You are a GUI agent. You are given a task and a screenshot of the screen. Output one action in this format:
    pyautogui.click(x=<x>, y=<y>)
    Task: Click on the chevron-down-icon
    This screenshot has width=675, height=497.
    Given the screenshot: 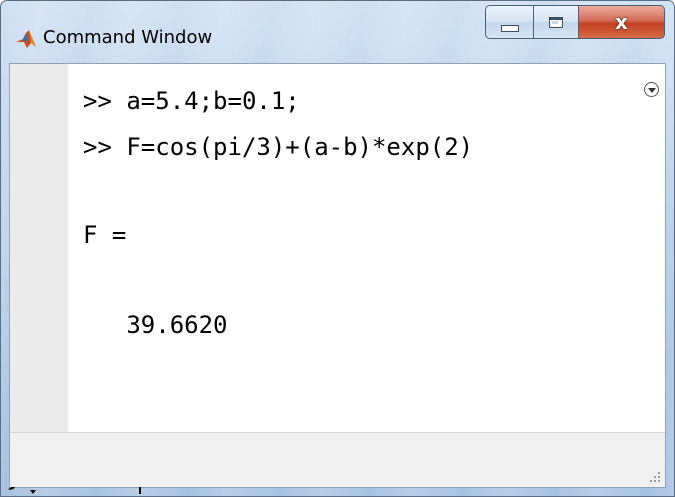 What is the action you would take?
    pyautogui.click(x=33, y=492)
    